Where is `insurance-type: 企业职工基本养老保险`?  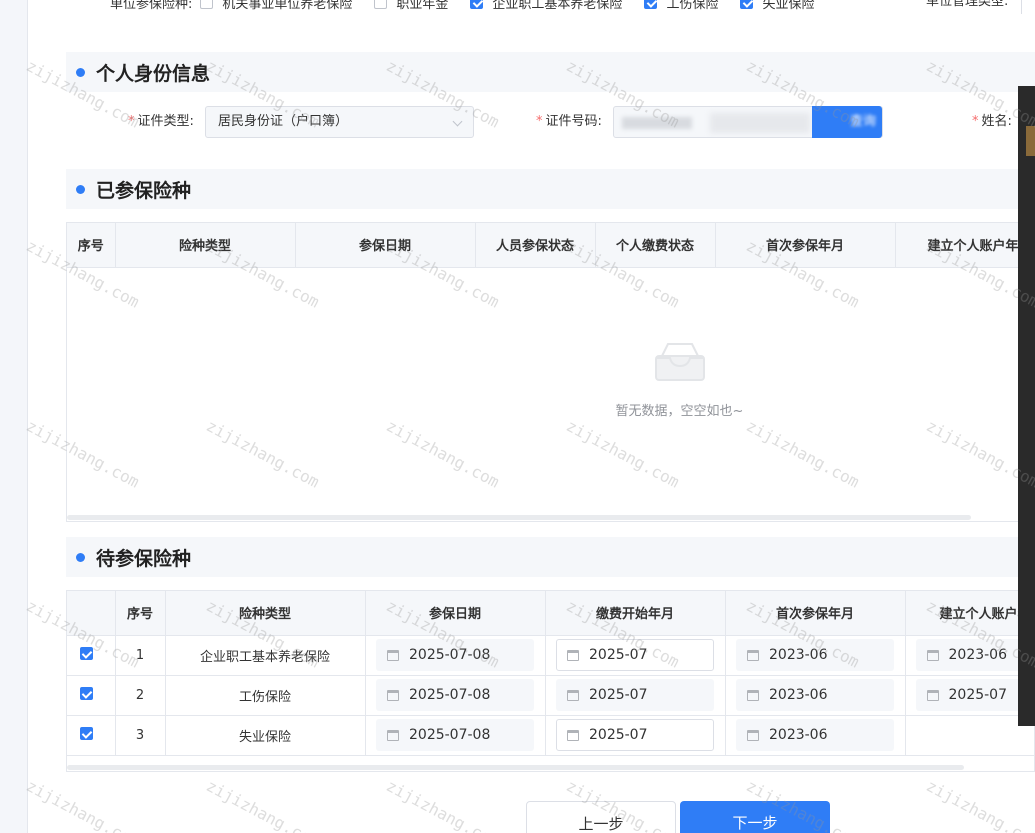
insurance-type: 企业职工基本养老保险 is located at coordinates (265, 655).